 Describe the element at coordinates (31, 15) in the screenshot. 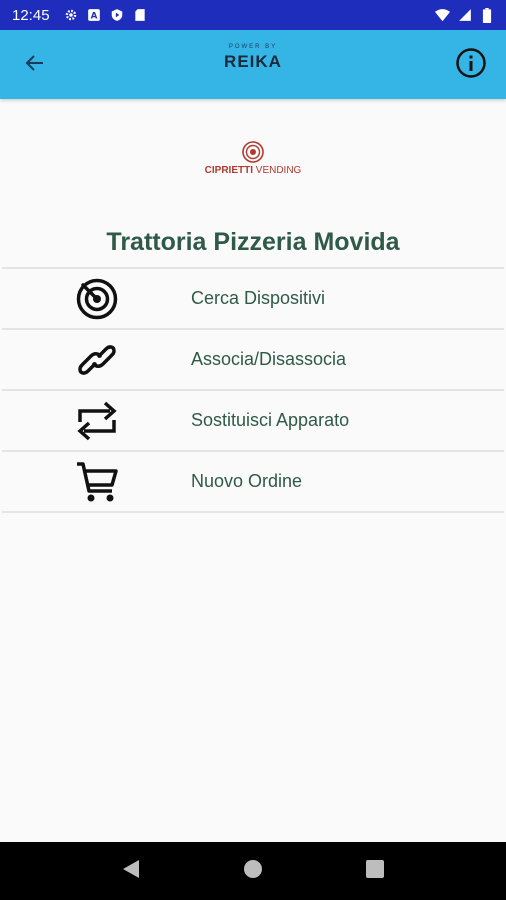

I see `status-time: 12:45` at that location.